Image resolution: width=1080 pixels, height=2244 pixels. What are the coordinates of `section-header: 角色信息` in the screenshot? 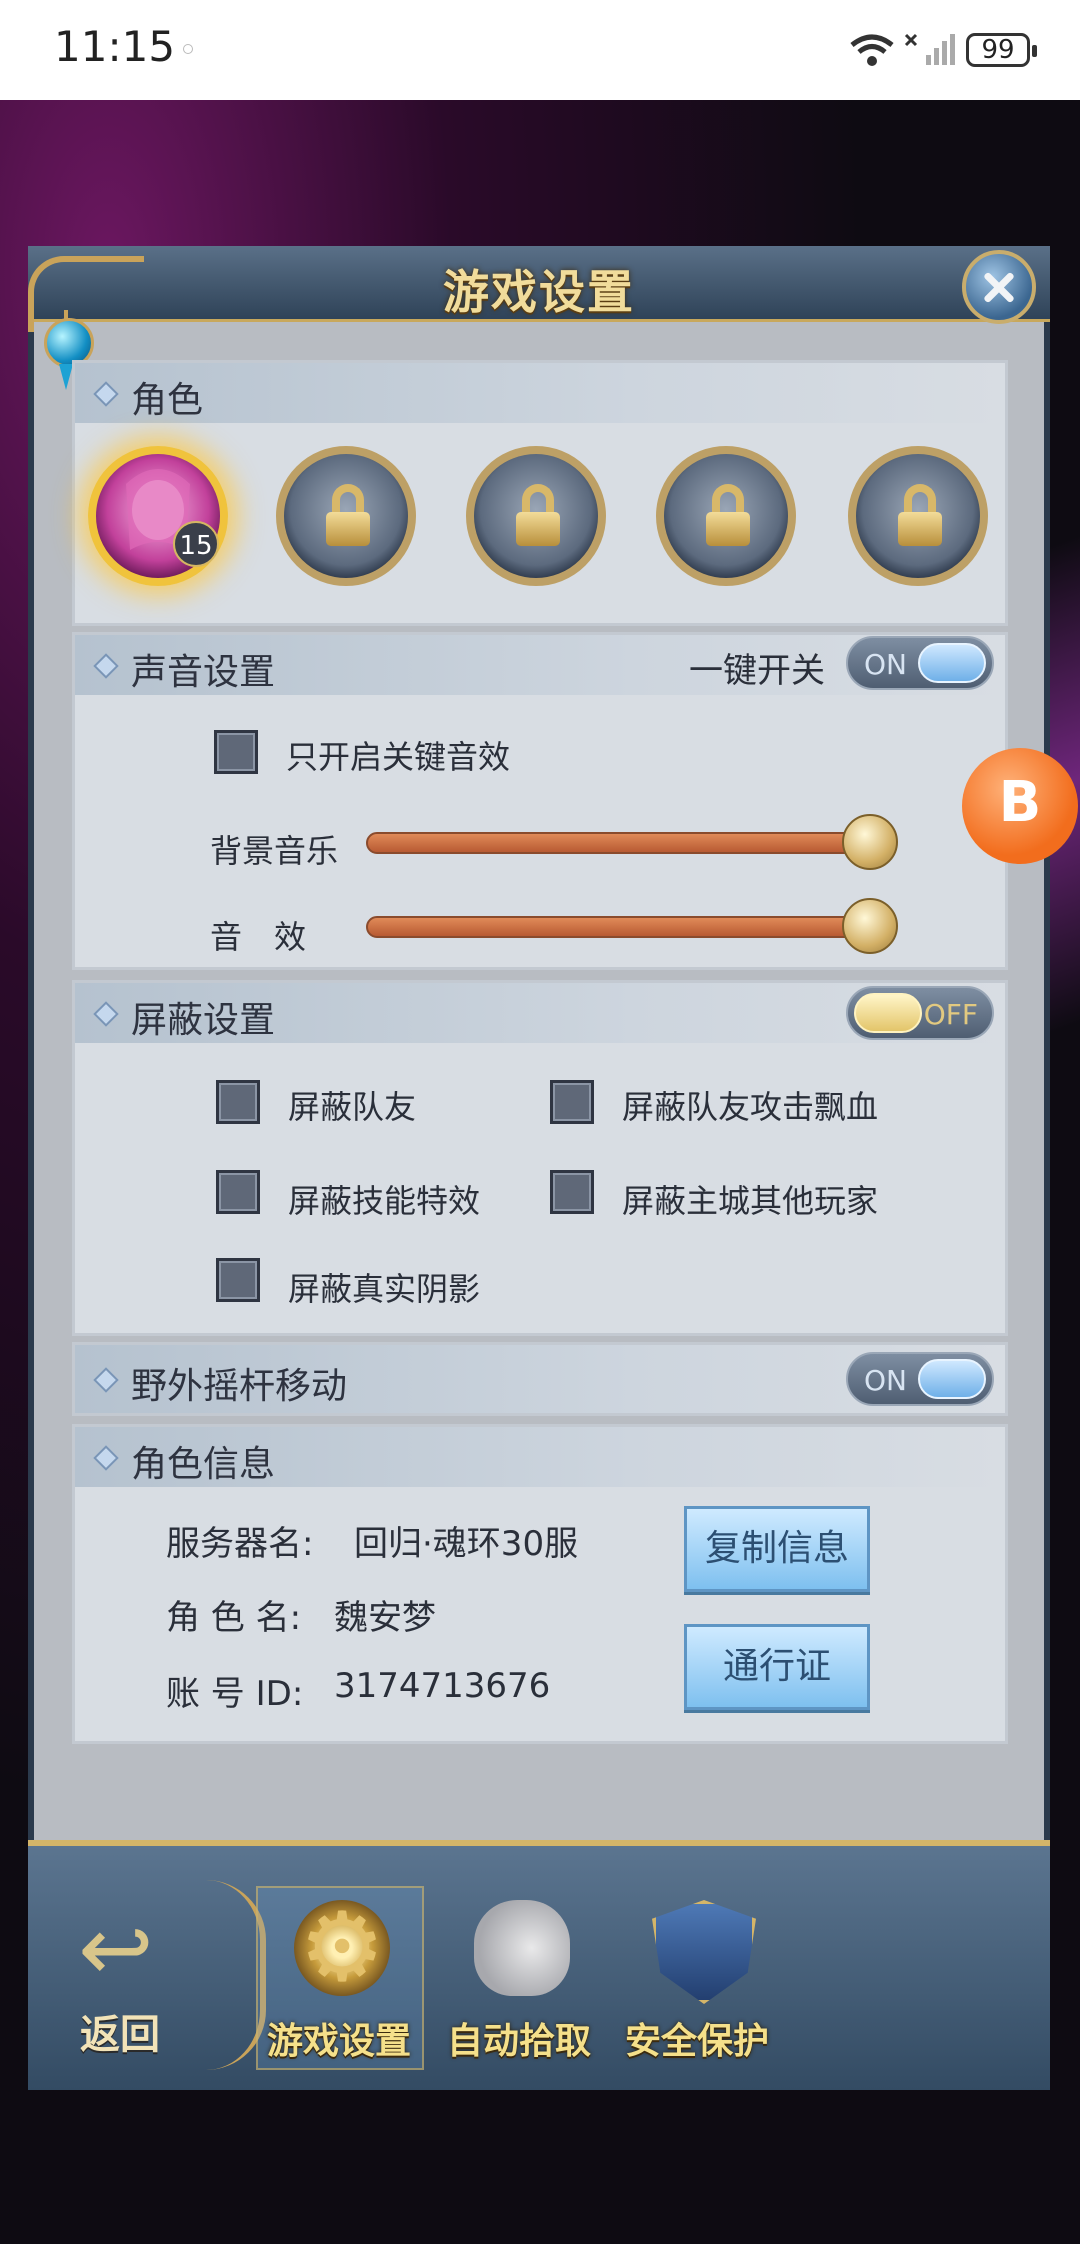 It's located at (540, 1457).